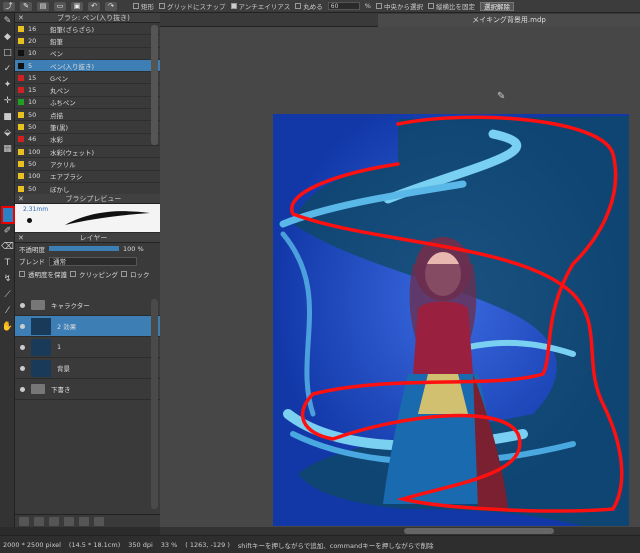  I want to click on center-select-checkbox, so click(378, 6).